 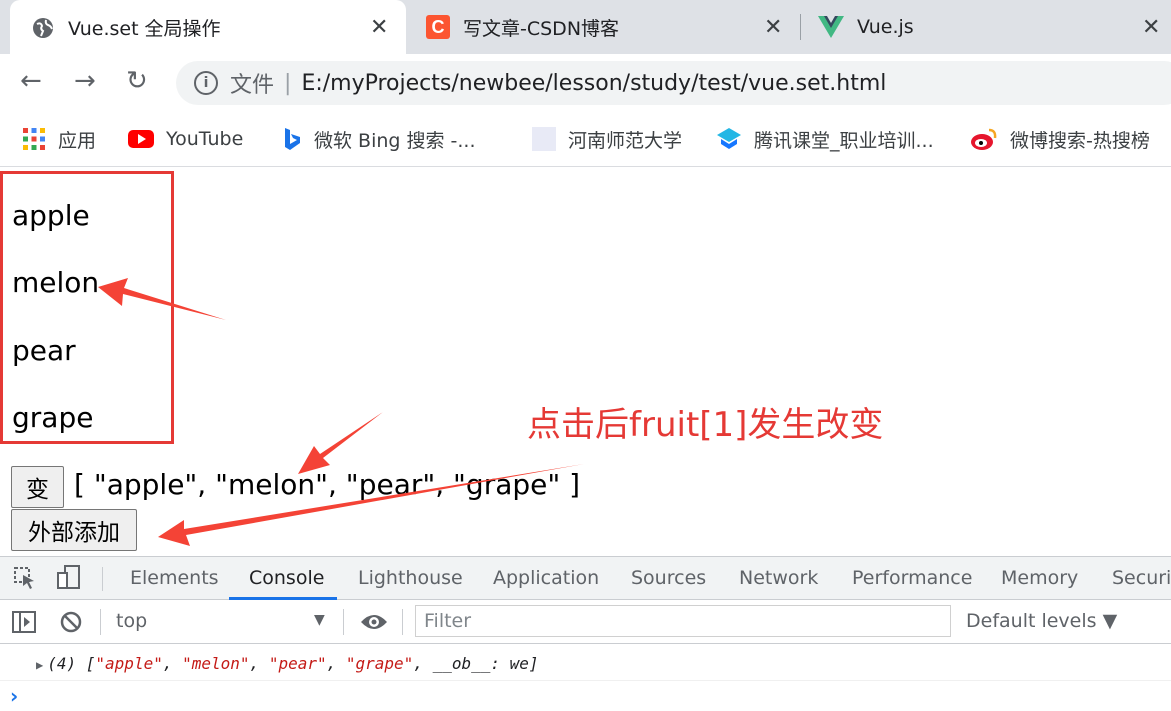 What do you see at coordinates (683, 621) in the screenshot?
I see `console-filter-input: Filter` at bounding box center [683, 621].